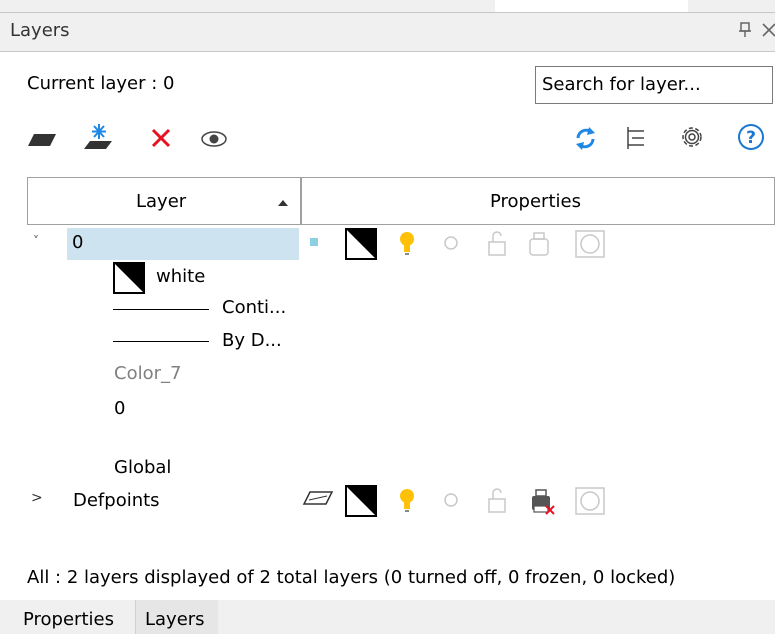 The image size is (775, 634). Describe the element at coordinates (585, 138) in the screenshot. I see `refresh-icon` at that location.